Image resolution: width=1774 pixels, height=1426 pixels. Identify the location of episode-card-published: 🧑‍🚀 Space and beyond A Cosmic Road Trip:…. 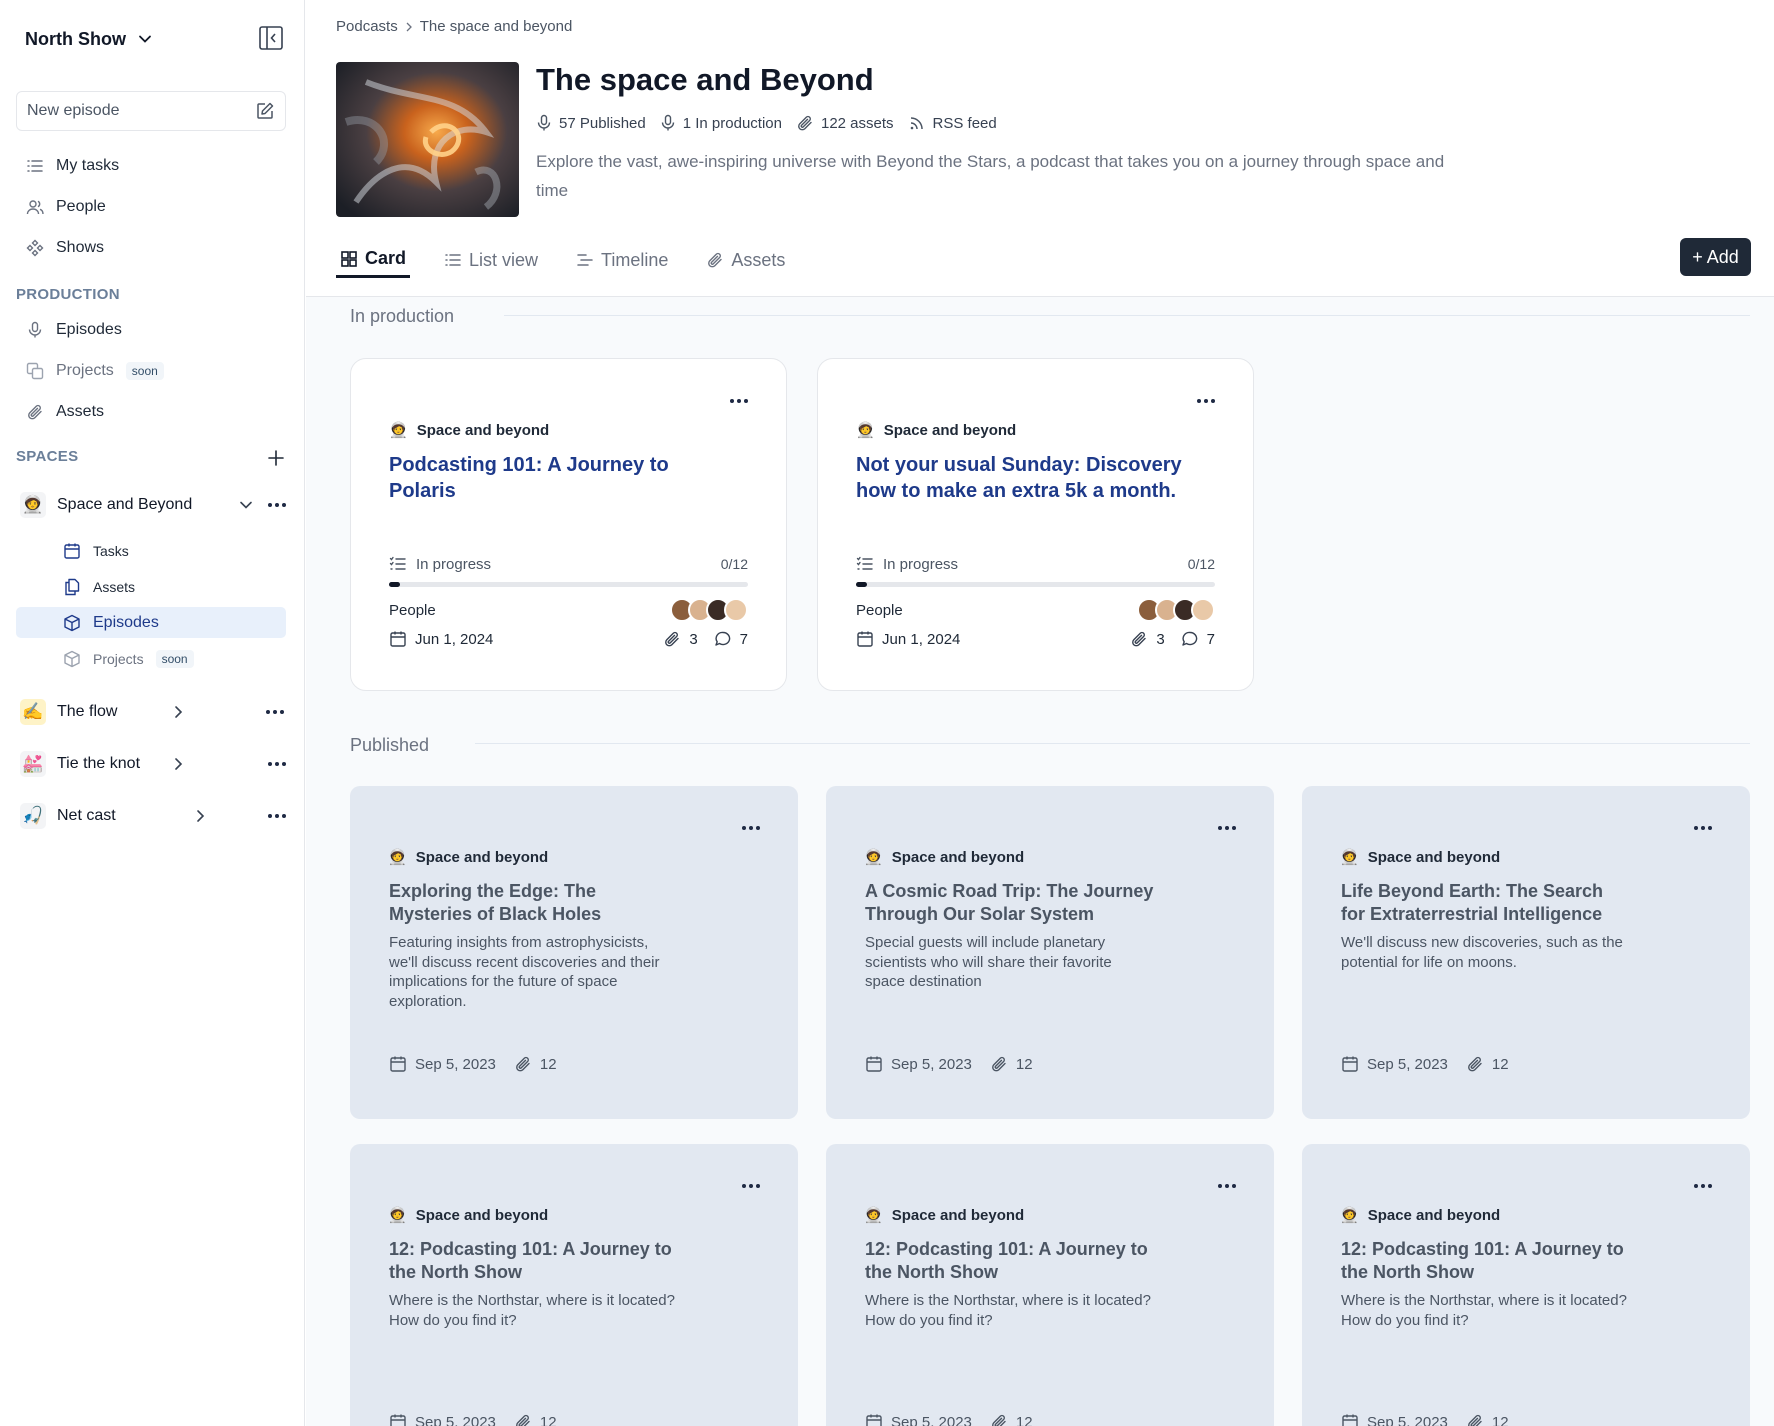
(1050, 952).